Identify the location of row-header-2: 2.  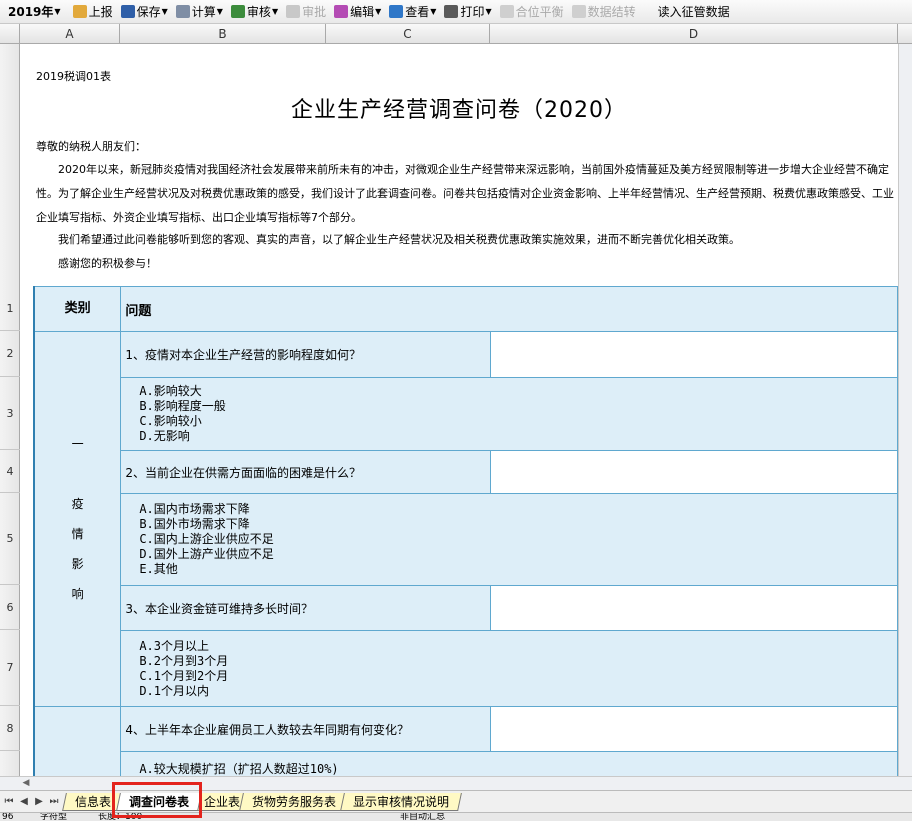
(10, 354).